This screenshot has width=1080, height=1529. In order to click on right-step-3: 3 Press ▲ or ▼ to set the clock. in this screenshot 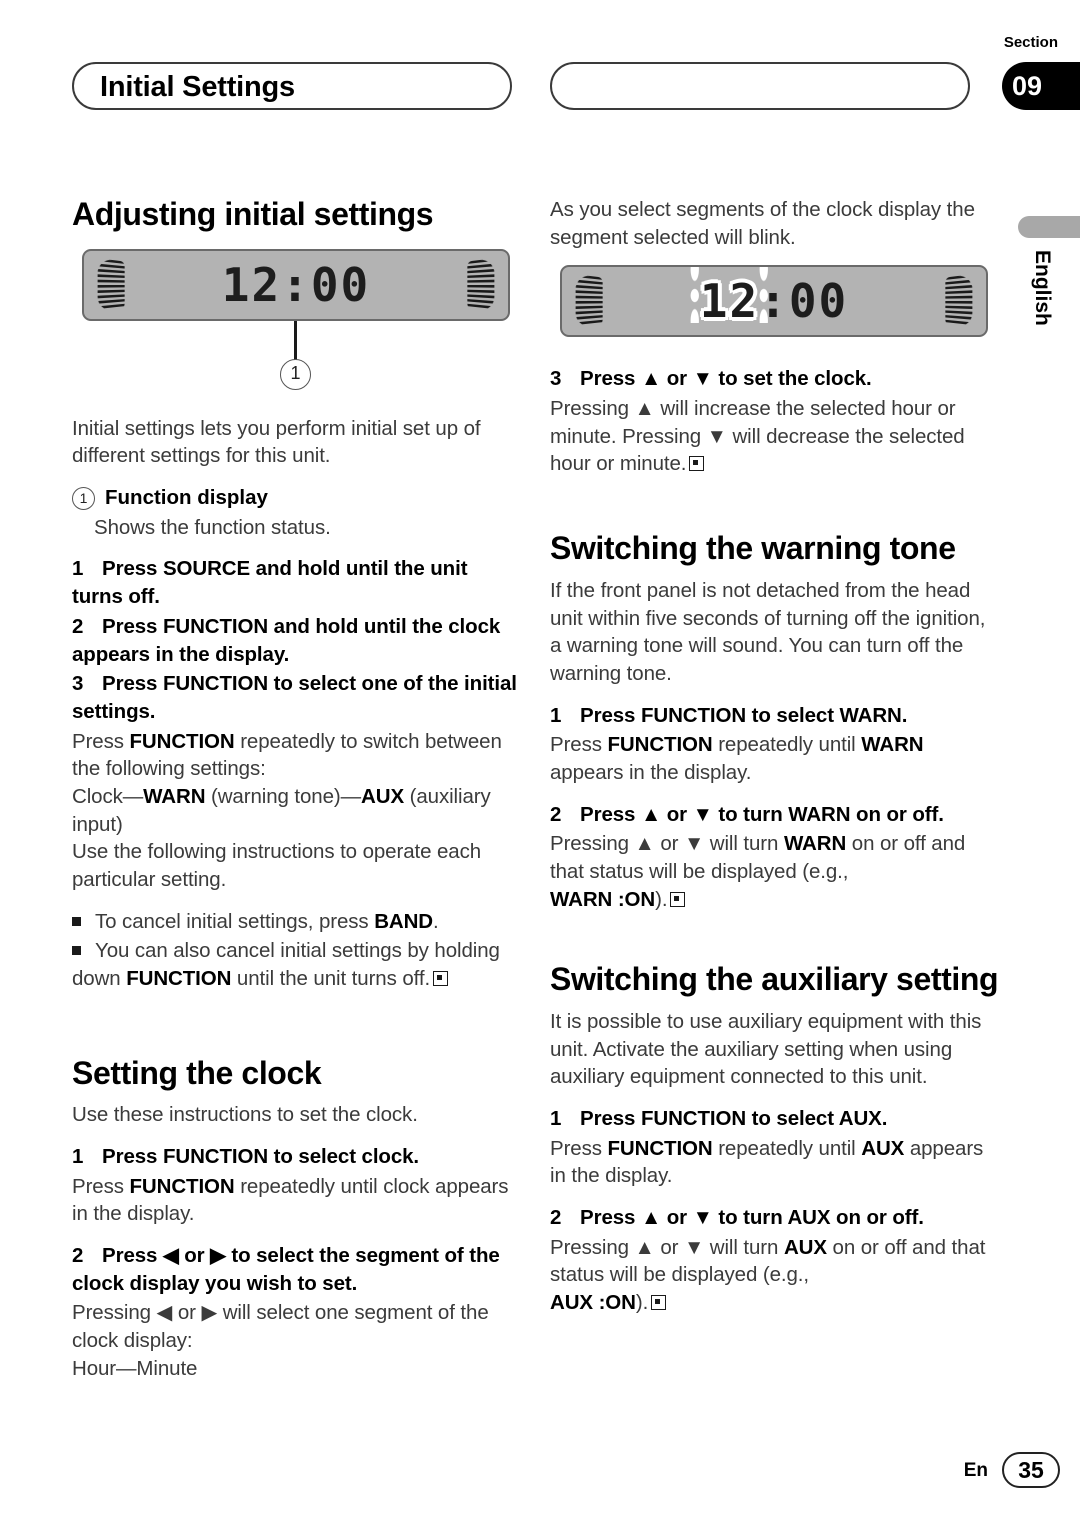, I will do `click(775, 379)`.